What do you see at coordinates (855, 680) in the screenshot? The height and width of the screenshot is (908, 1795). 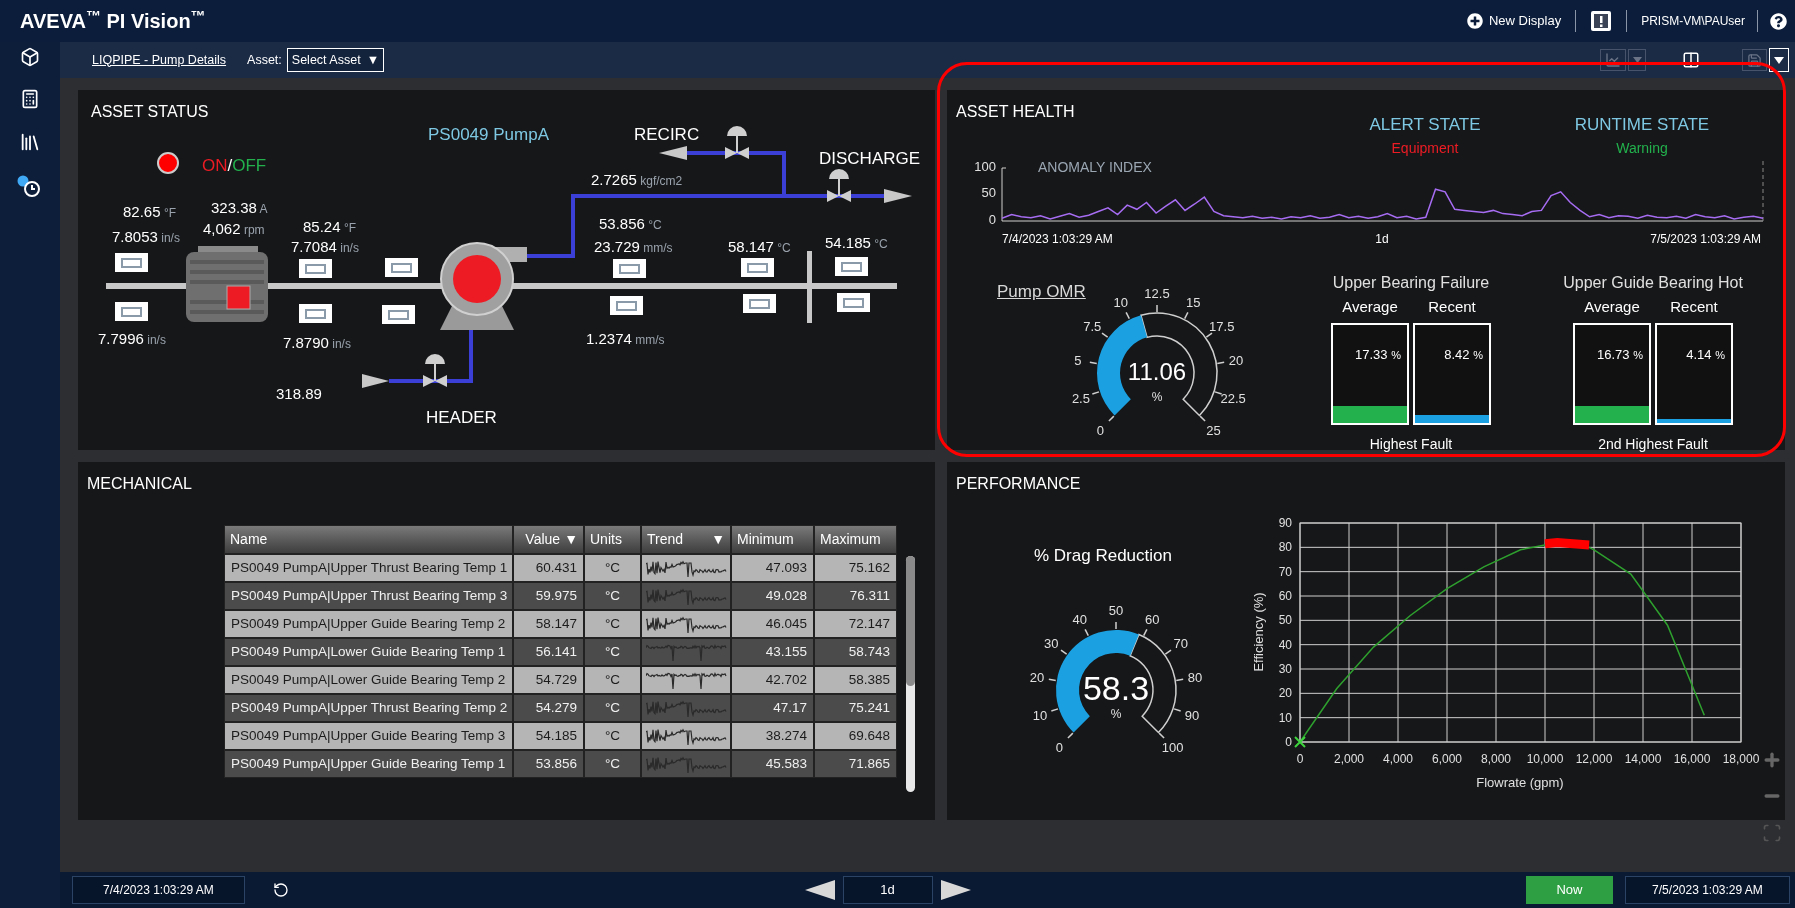 I see `table-cell: 58.385` at bounding box center [855, 680].